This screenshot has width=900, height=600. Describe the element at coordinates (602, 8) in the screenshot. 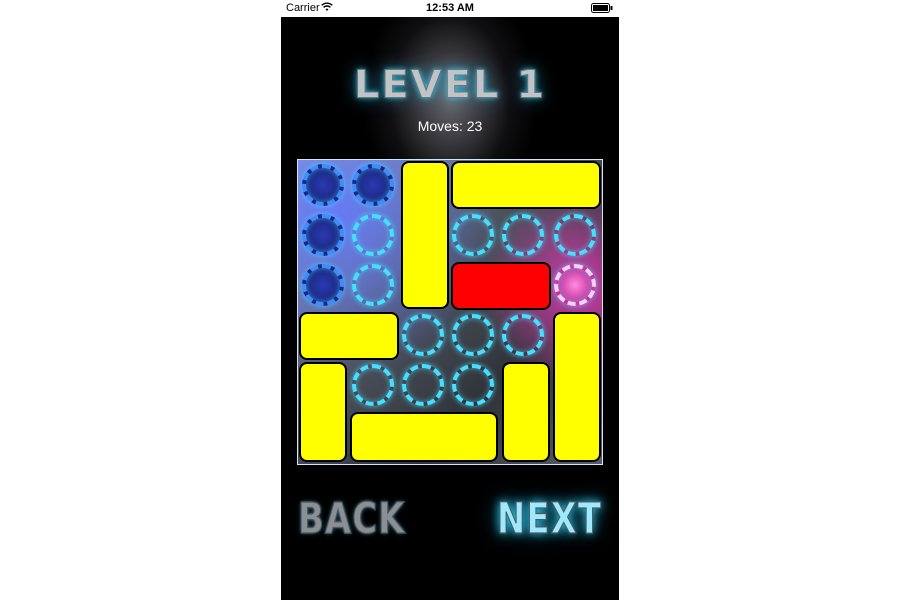

I see `battery-icon` at that location.